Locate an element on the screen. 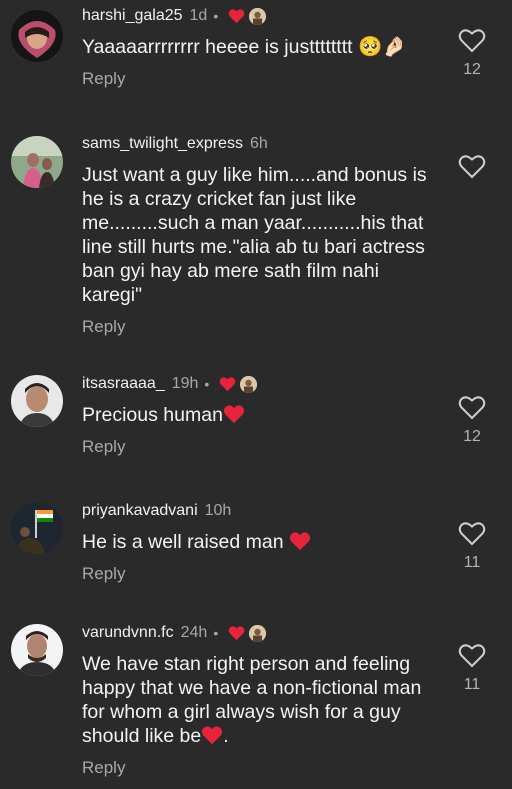 This screenshot has width=512, height=789. timestamp: 1d is located at coordinates (198, 15).